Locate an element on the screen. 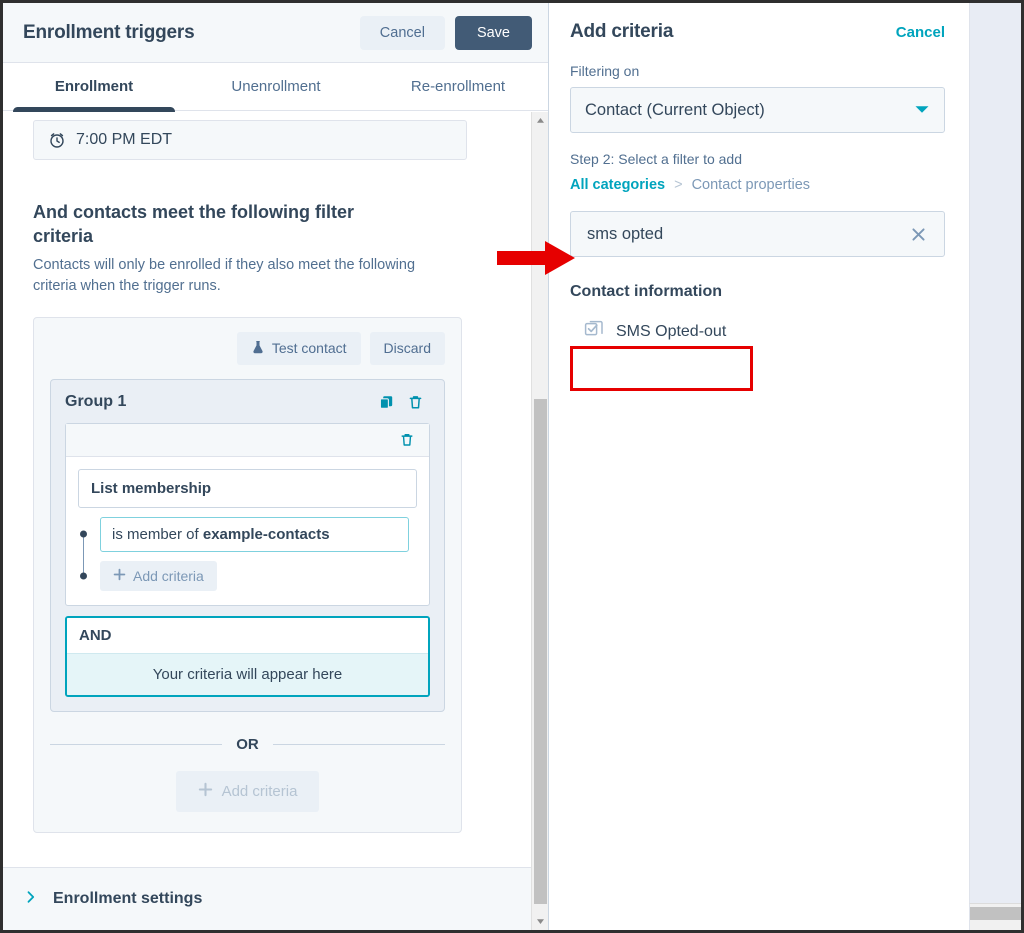 Image resolution: width=1024 pixels, height=933 pixels. enrollment-settings-label: Enrollment settings is located at coordinates (128, 898).